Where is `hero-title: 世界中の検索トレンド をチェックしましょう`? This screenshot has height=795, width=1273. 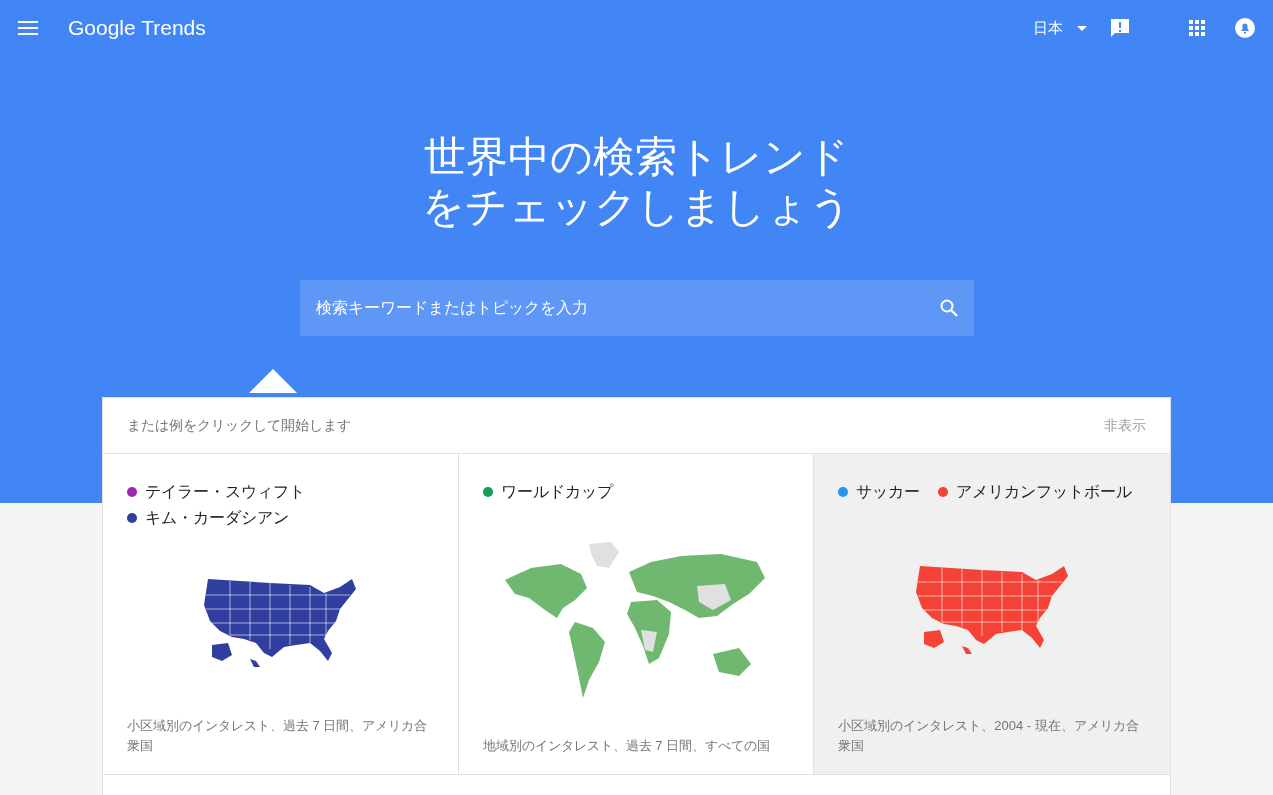
hero-title: 世界中の検索トレンド をチェックしましょう is located at coordinates (636, 182).